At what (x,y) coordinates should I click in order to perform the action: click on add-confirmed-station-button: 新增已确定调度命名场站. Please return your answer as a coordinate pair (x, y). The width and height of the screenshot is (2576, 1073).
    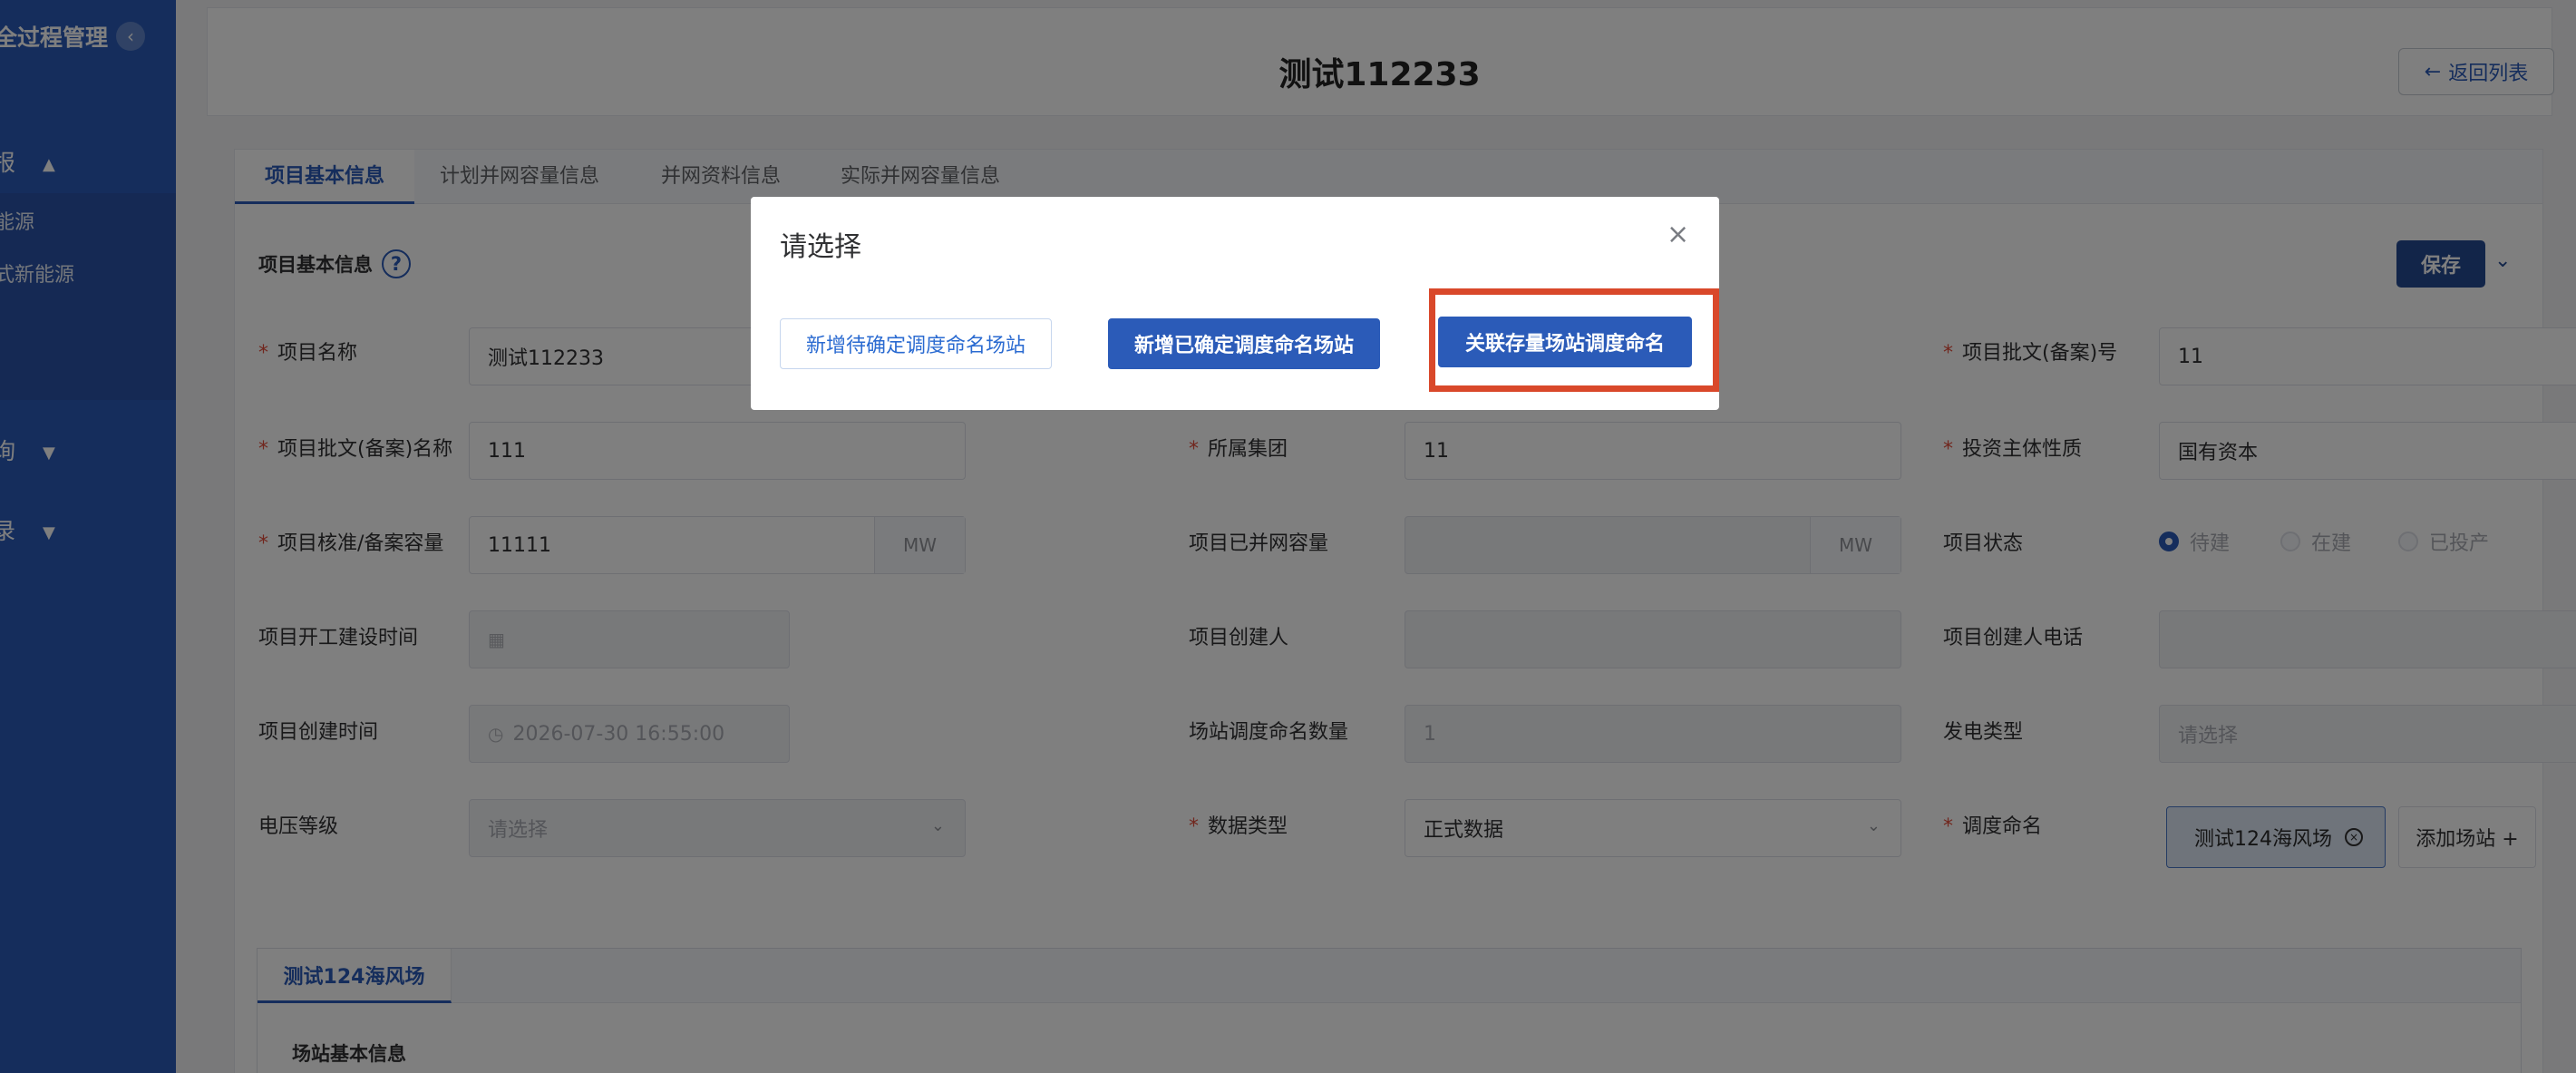
    Looking at the image, I should click on (1244, 343).